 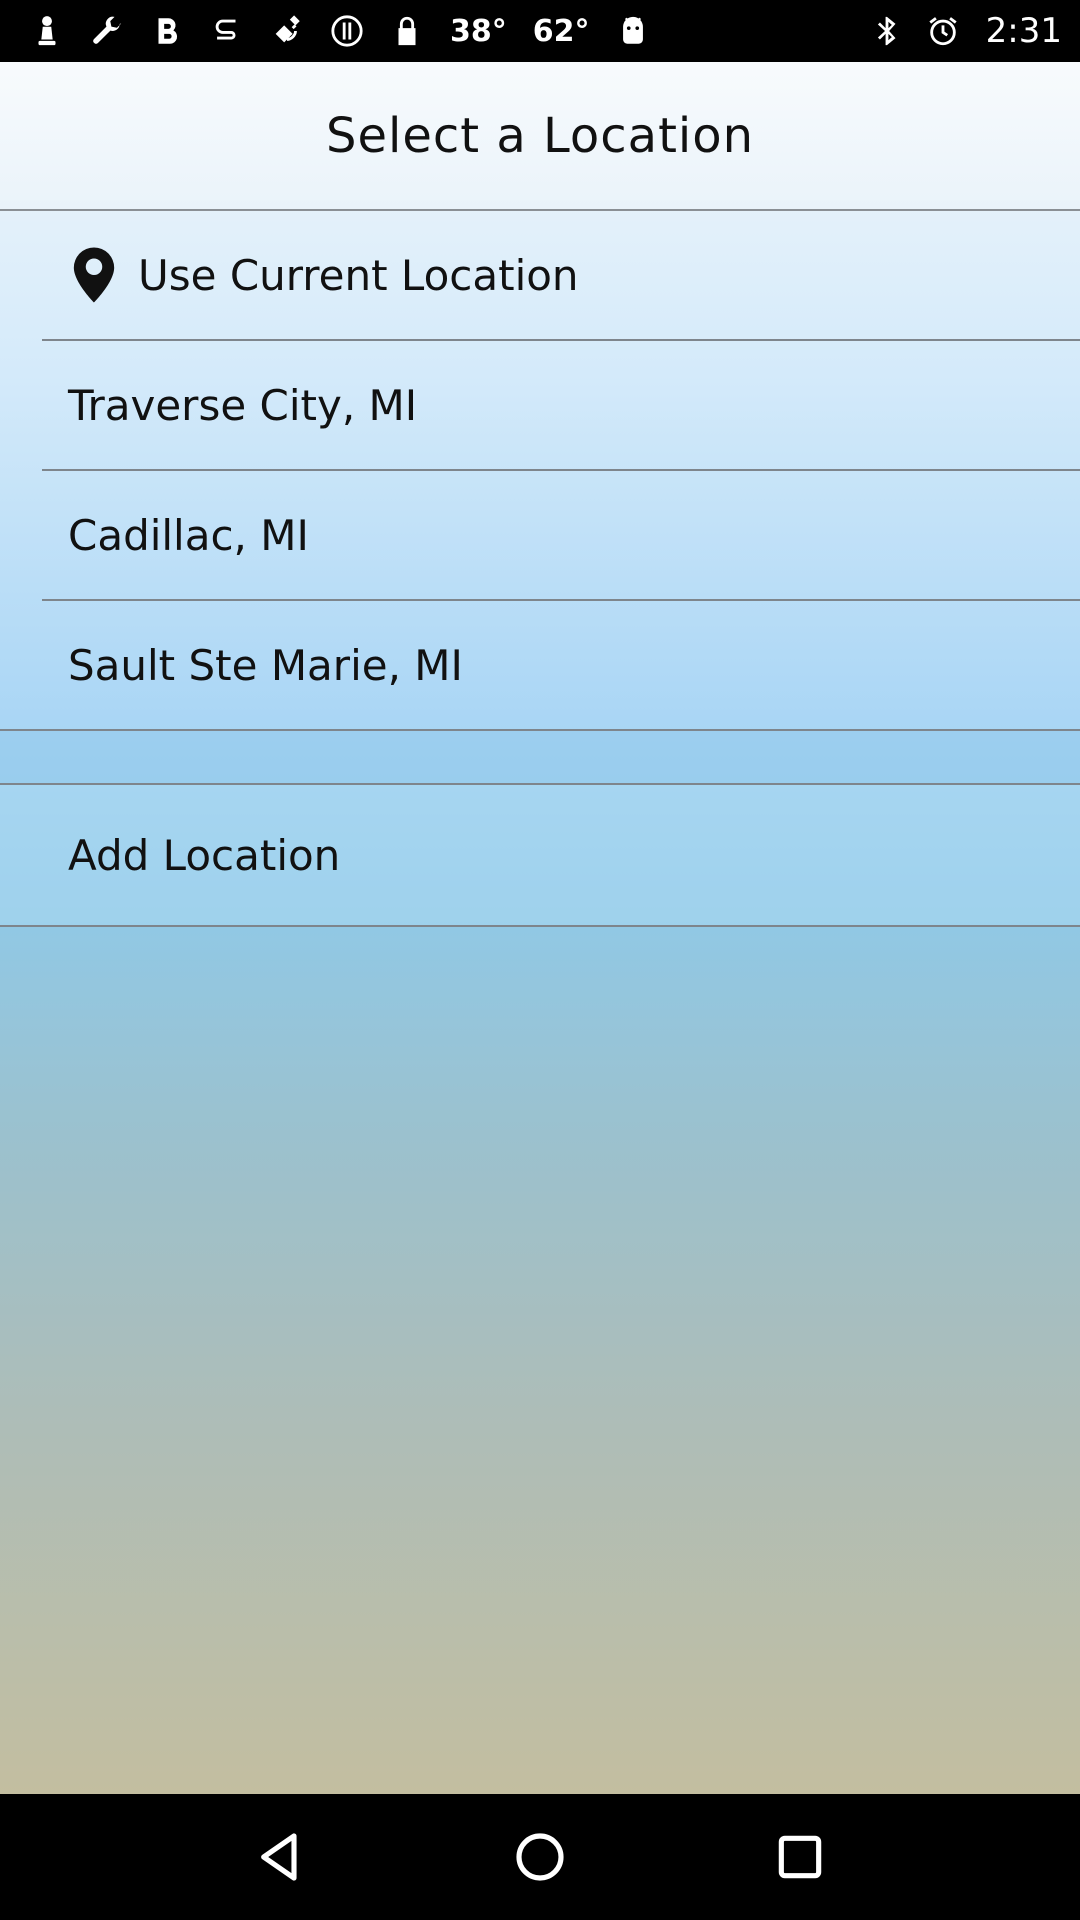 I want to click on bold-b-icon, so click(x=167, y=31).